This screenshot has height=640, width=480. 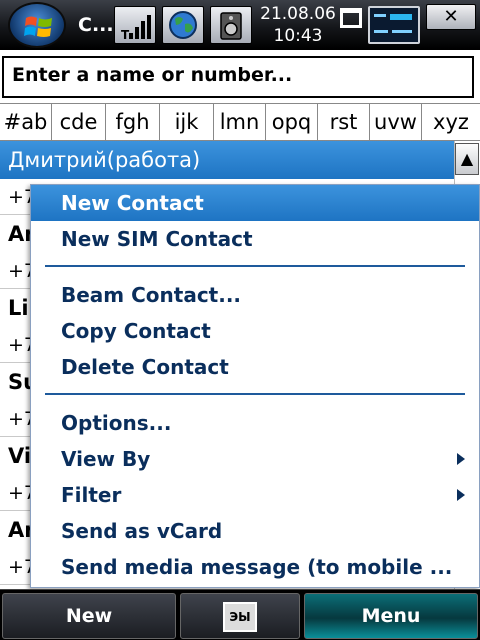 I want to click on start-button, so click(x=37, y=25).